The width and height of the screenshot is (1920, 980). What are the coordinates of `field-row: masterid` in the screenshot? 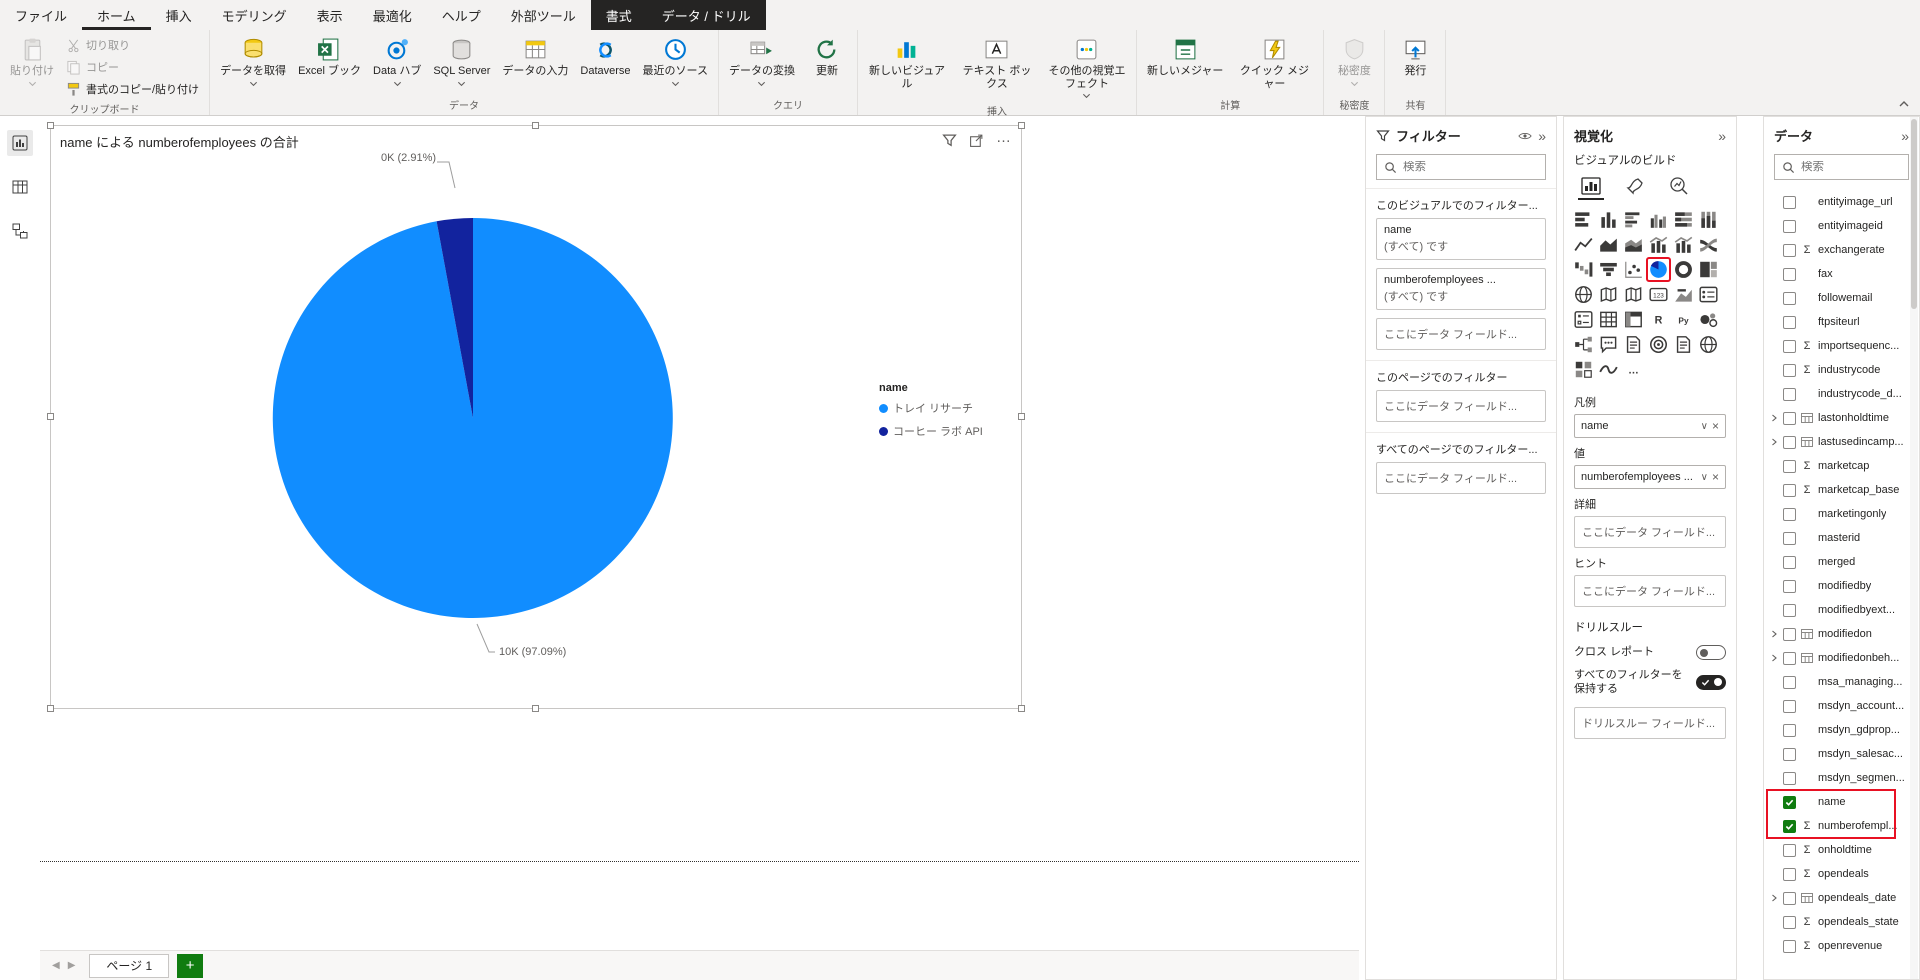 It's located at (1841, 538).